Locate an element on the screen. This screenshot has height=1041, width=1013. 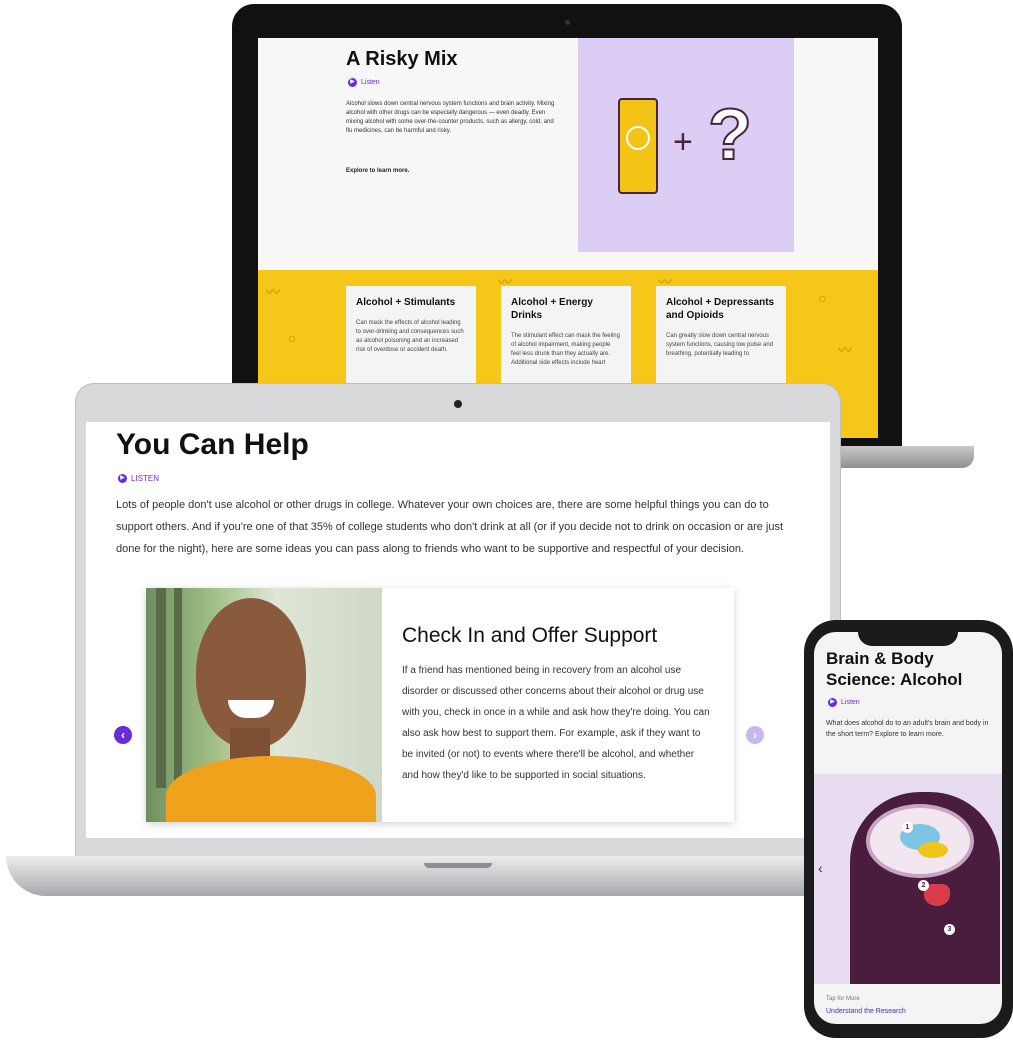
hotspot-marker: 2 is located at coordinates (923, 885).